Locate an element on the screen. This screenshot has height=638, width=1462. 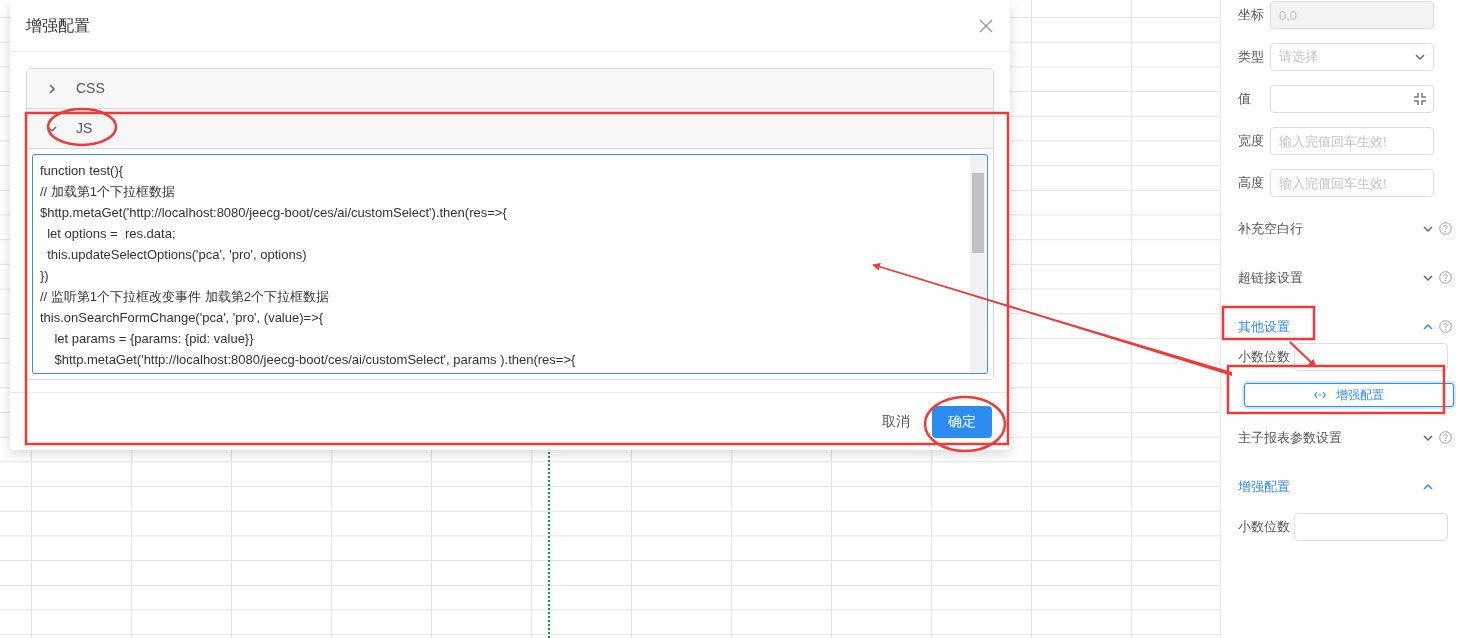
panel-header: JS is located at coordinates (510, 128).